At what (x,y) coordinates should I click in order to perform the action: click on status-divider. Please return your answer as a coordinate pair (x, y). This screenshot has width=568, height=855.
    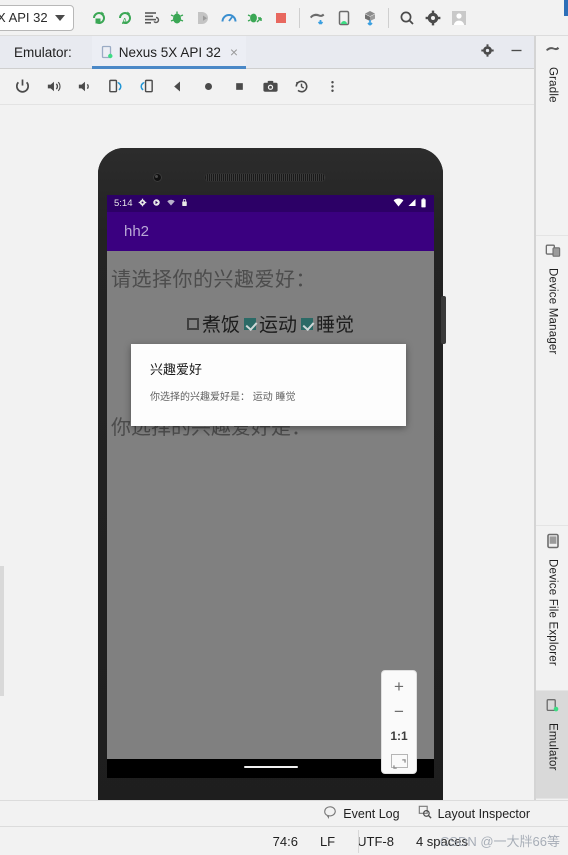
    Looking at the image, I should click on (358, 841).